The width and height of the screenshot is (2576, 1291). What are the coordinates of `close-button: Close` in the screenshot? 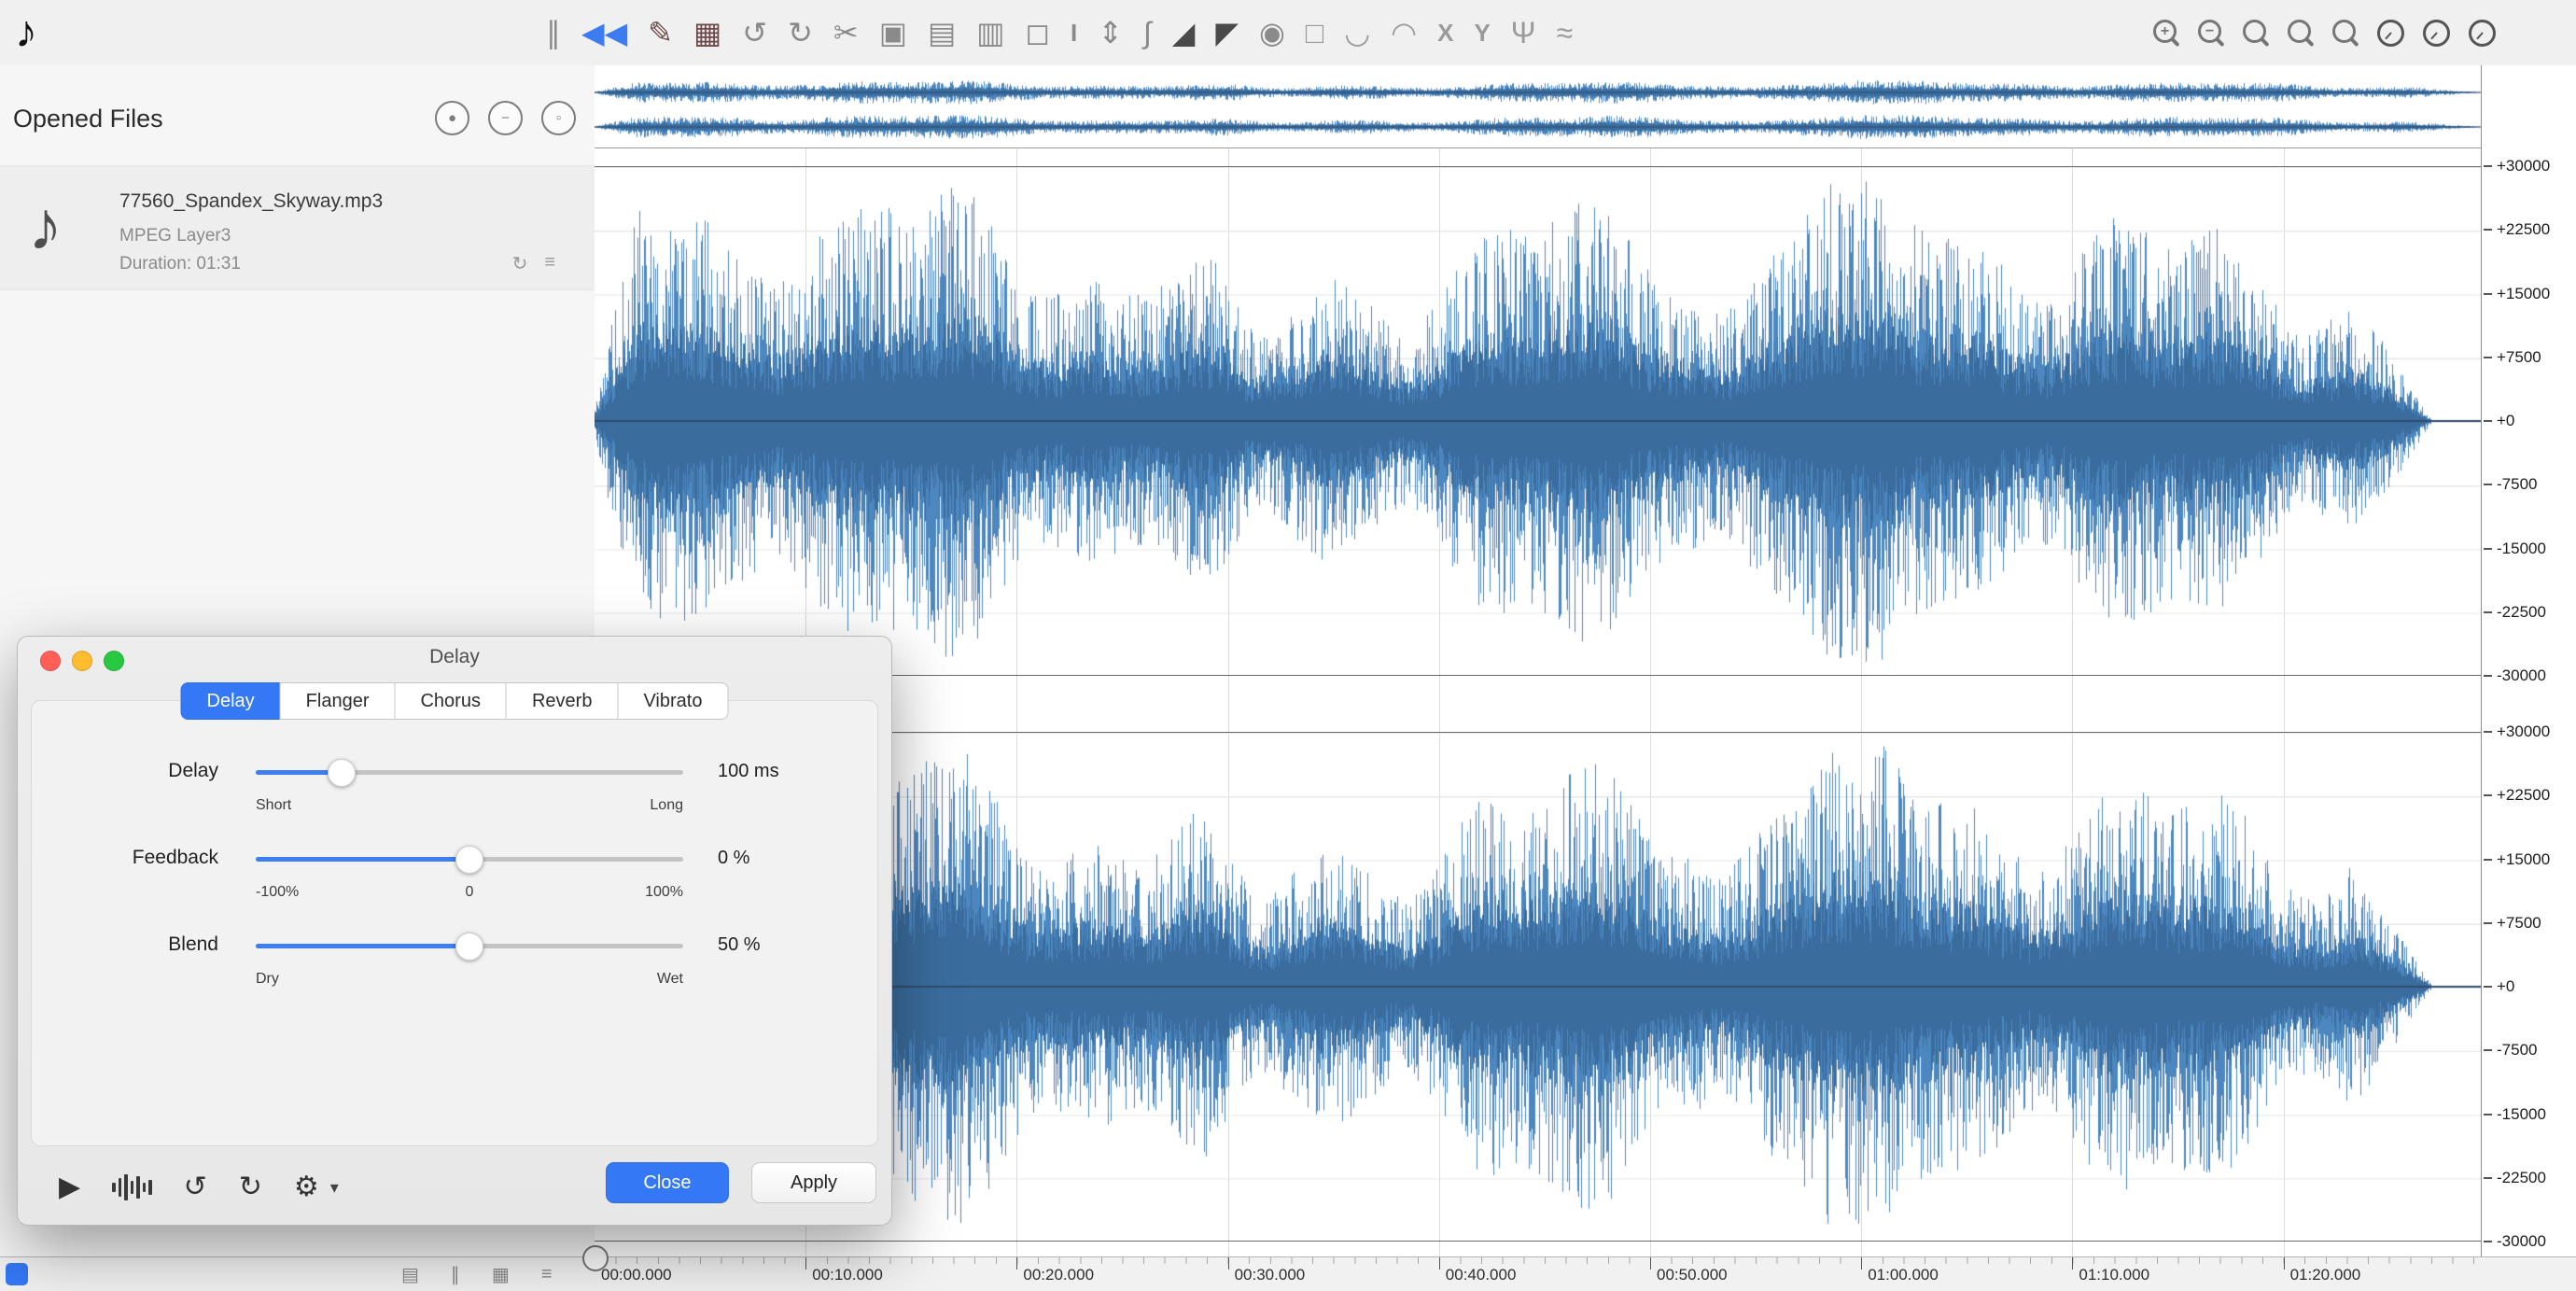 It's located at (667, 1182).